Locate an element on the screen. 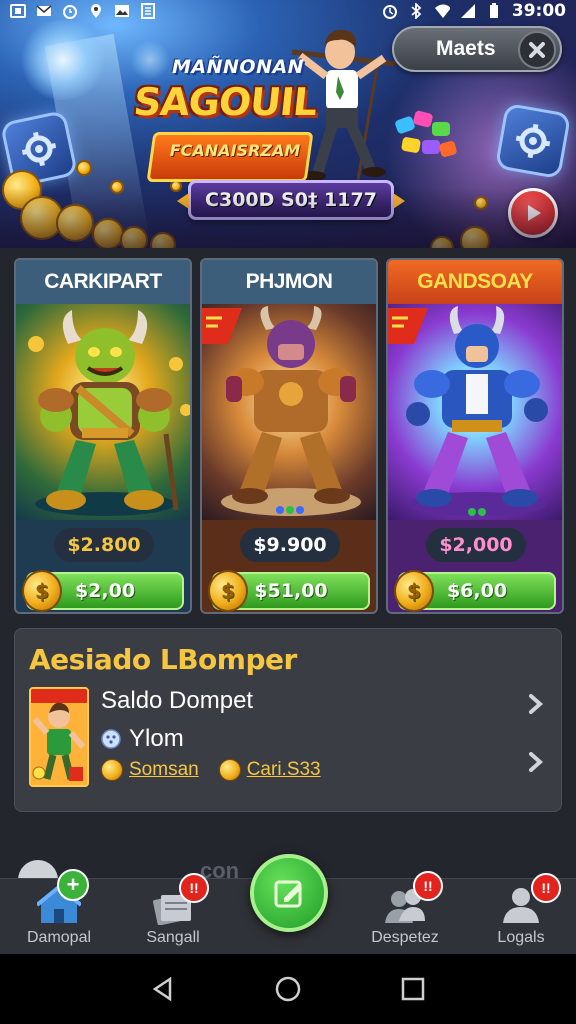 This screenshot has width=576, height=1024. character-card: GANDSOAY $2,000 $ $6,00 is located at coordinates (475, 436).